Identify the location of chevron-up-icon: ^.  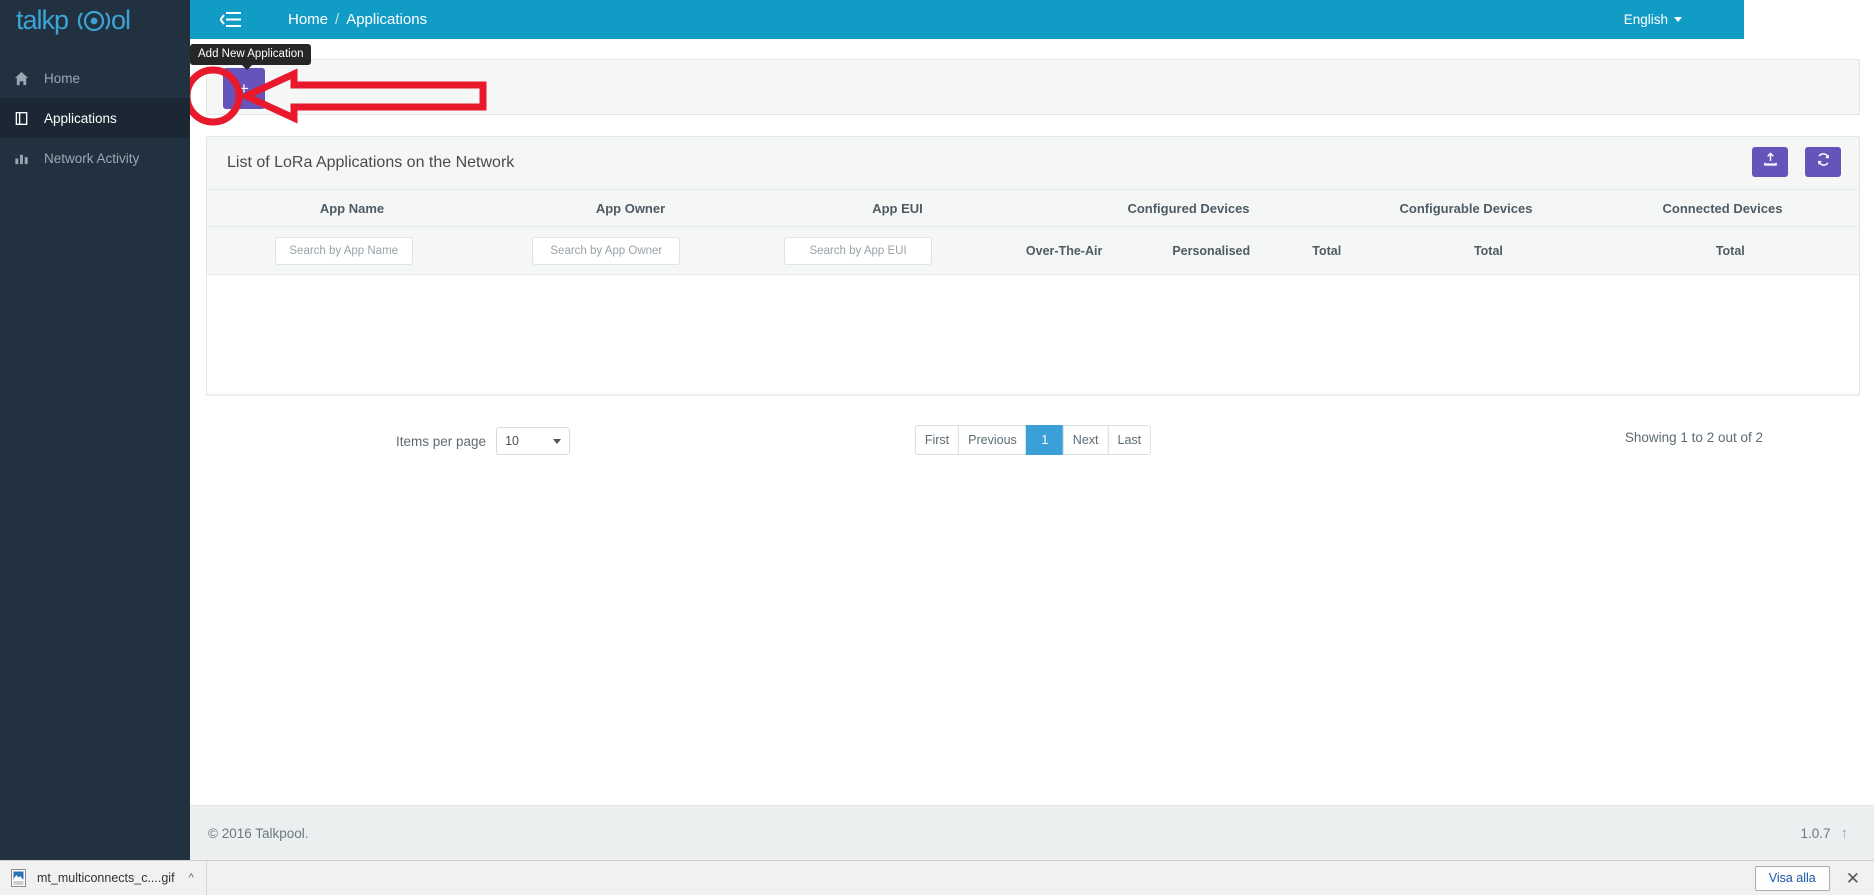
(191, 878).